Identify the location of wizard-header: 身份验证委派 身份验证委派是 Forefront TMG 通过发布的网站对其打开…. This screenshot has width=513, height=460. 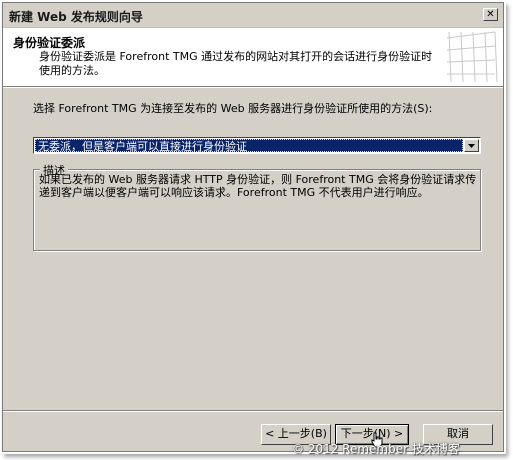
(253, 57).